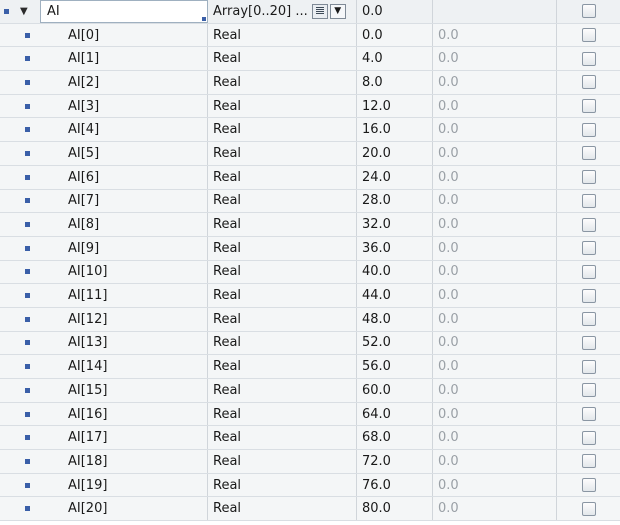  I want to click on element-name-cell: AI[2], so click(124, 82).